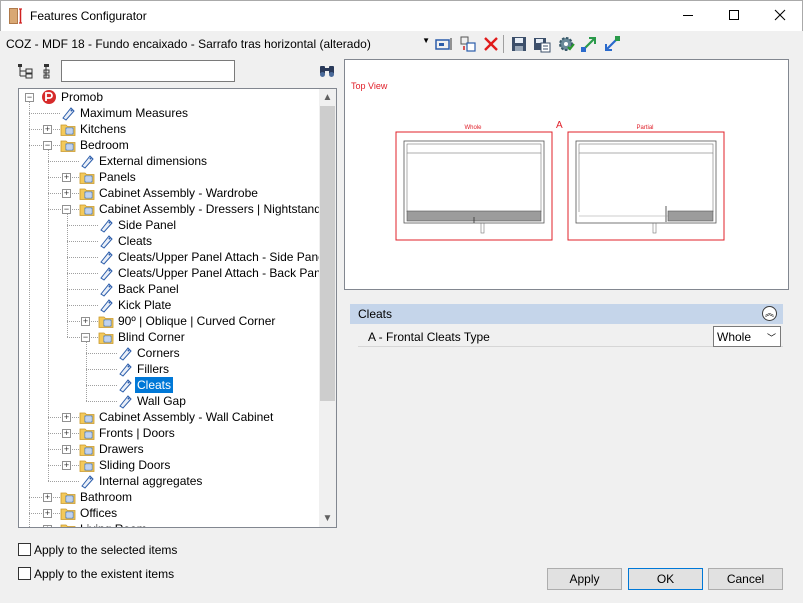  I want to click on settings-button, so click(566, 44).